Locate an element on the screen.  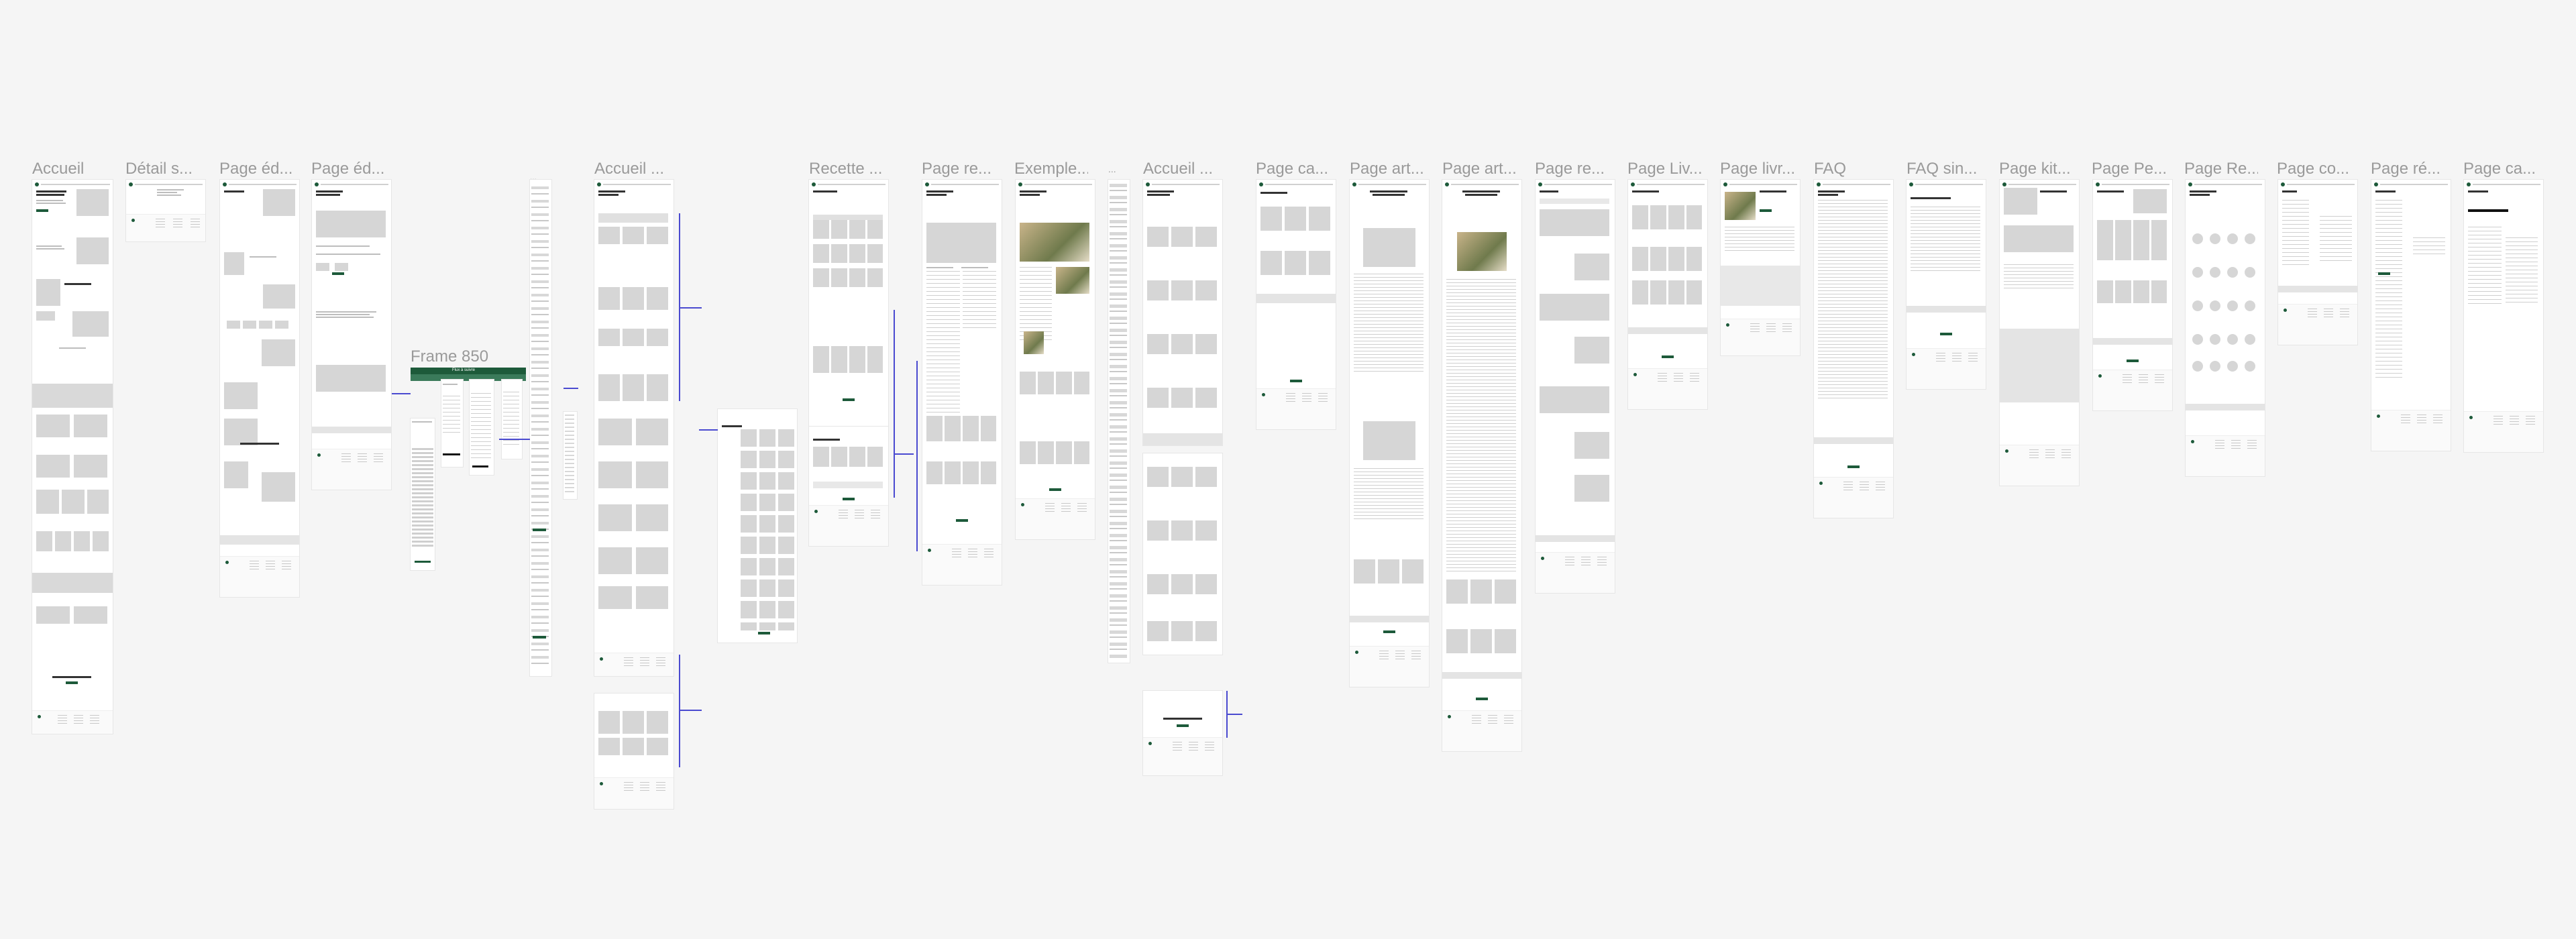
frame-850: Flux à suivre is located at coordinates (468, 374).